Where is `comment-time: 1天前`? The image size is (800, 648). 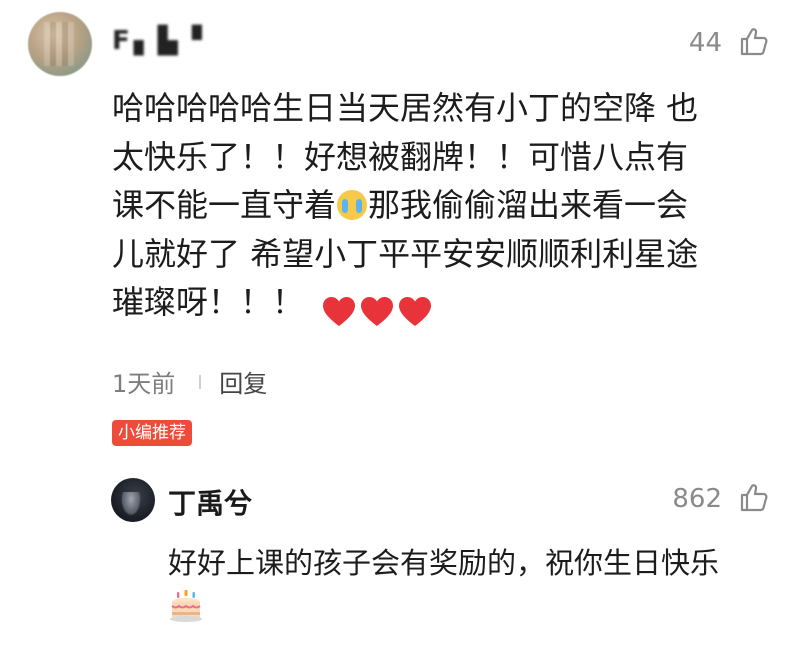 comment-time: 1天前 is located at coordinates (144, 384).